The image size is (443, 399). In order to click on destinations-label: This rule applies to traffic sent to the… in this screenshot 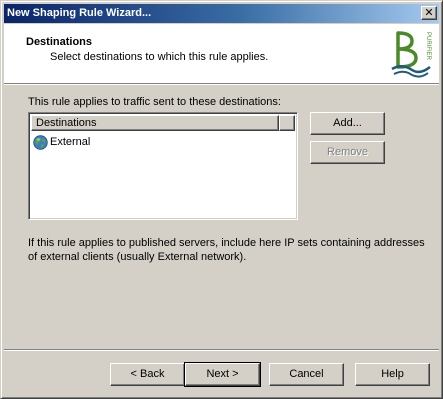, I will do `click(154, 102)`.